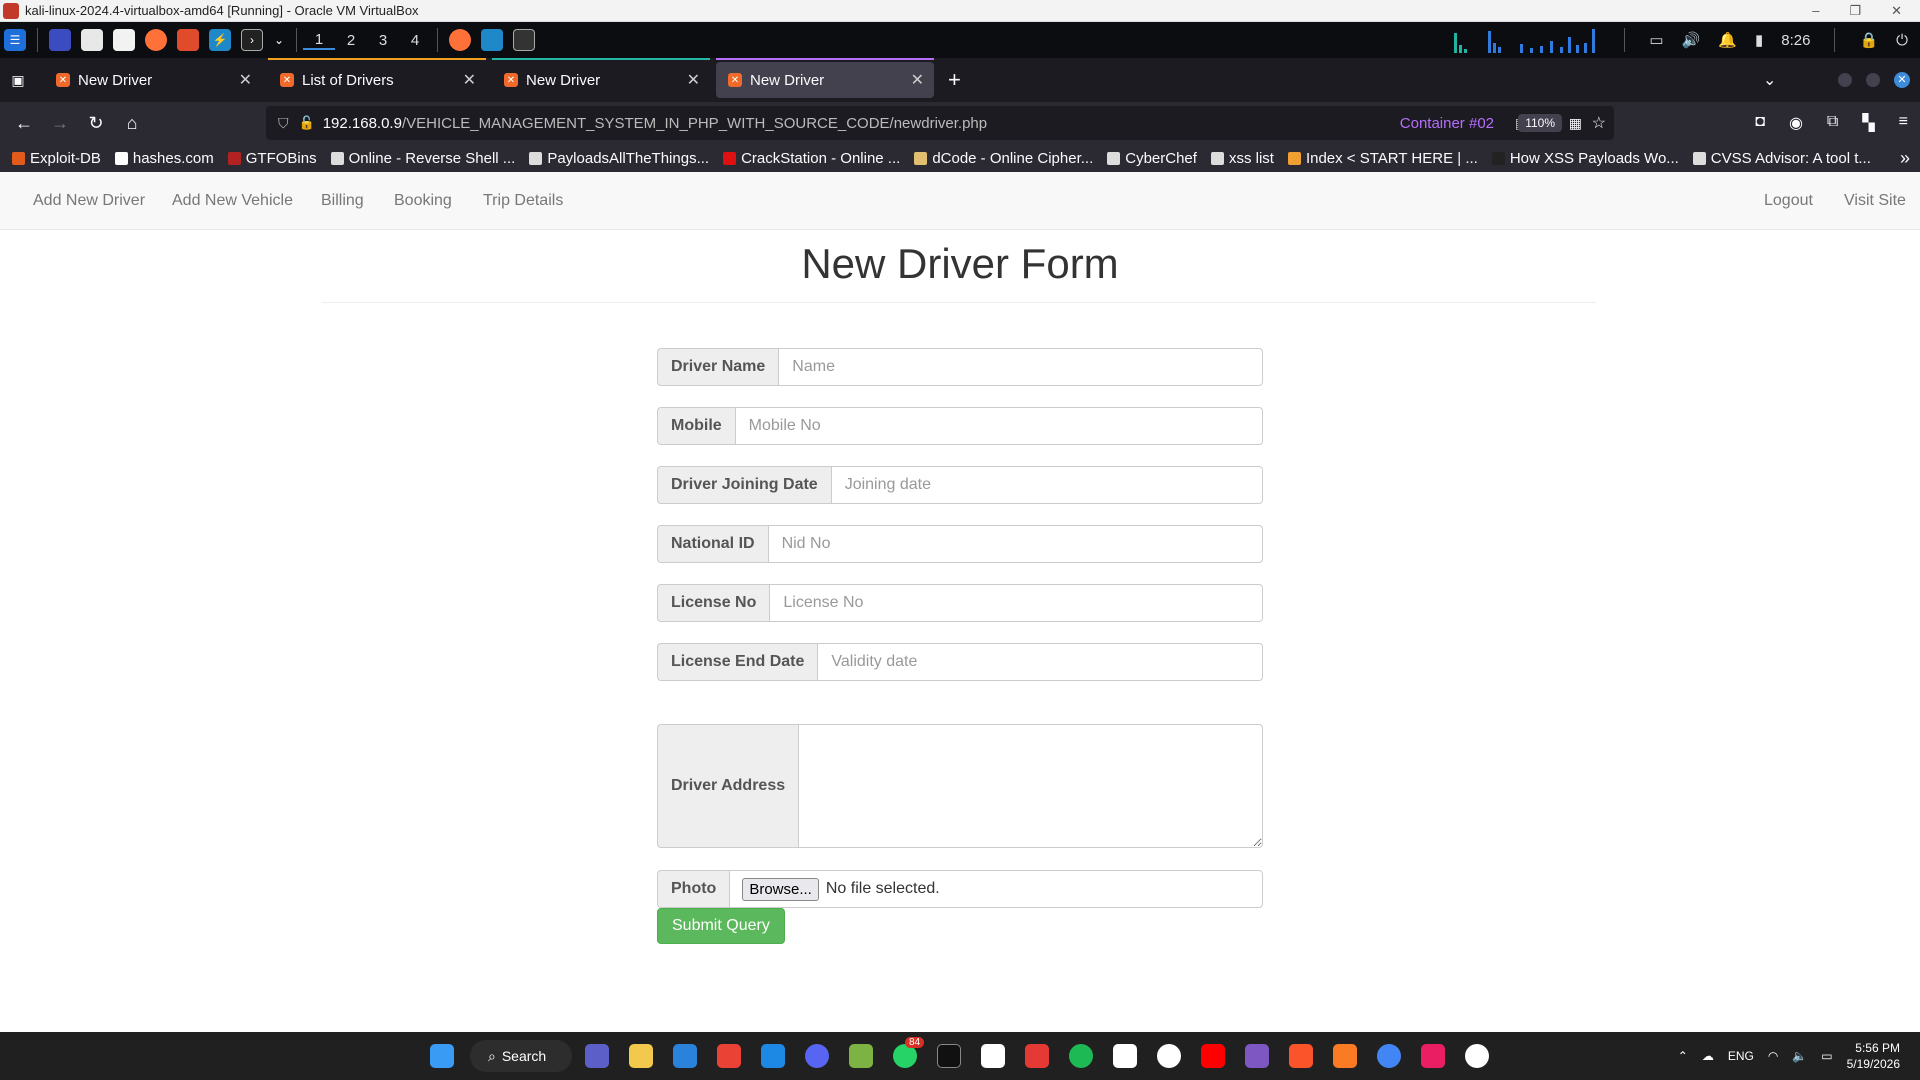  Describe the element at coordinates (279, 40) in the screenshot. I see `chevron-down-icon: ⌄` at that location.